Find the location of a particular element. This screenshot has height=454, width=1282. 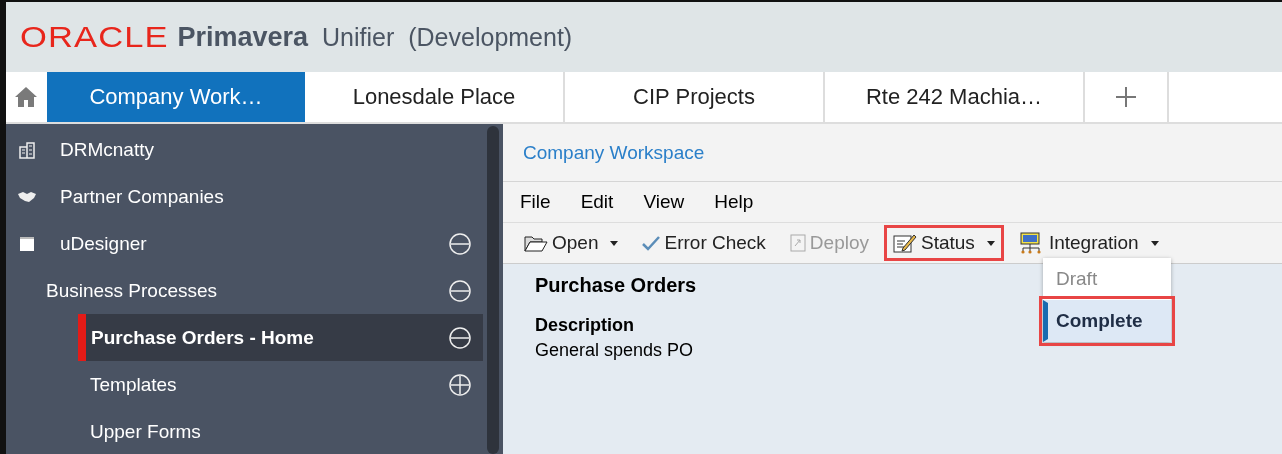

expand-icon is located at coordinates (460, 384).